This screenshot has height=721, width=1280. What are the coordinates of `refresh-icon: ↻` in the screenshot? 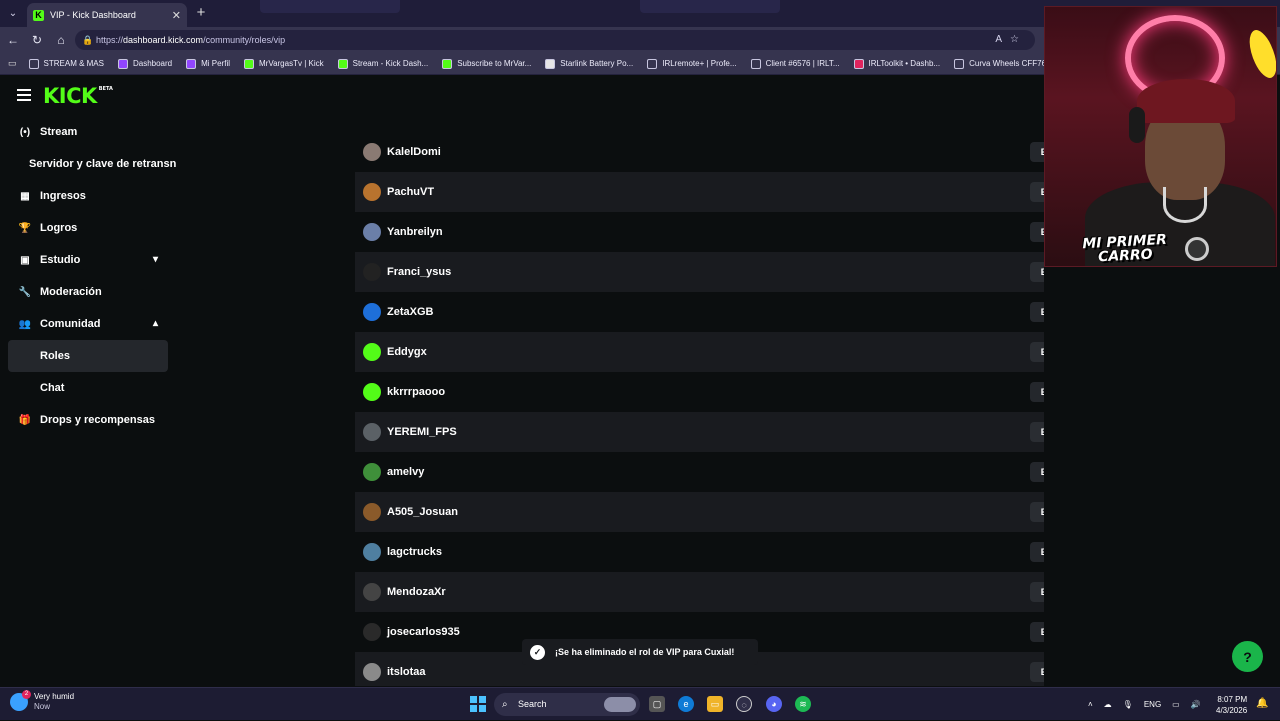 It's located at (37, 40).